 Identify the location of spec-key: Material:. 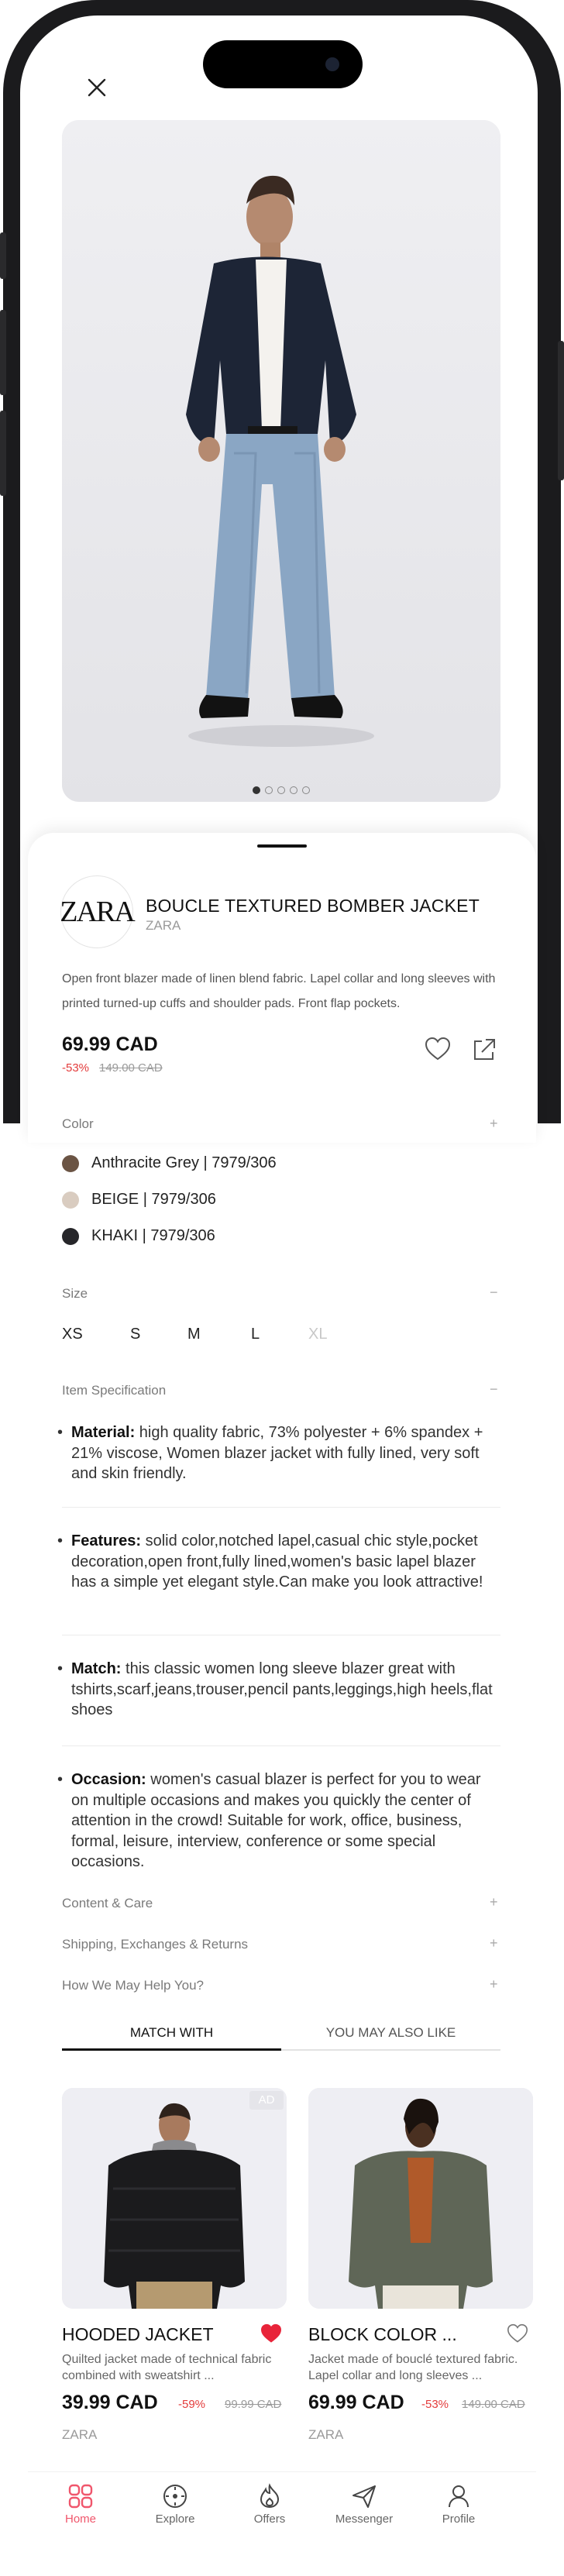
(104, 1432).